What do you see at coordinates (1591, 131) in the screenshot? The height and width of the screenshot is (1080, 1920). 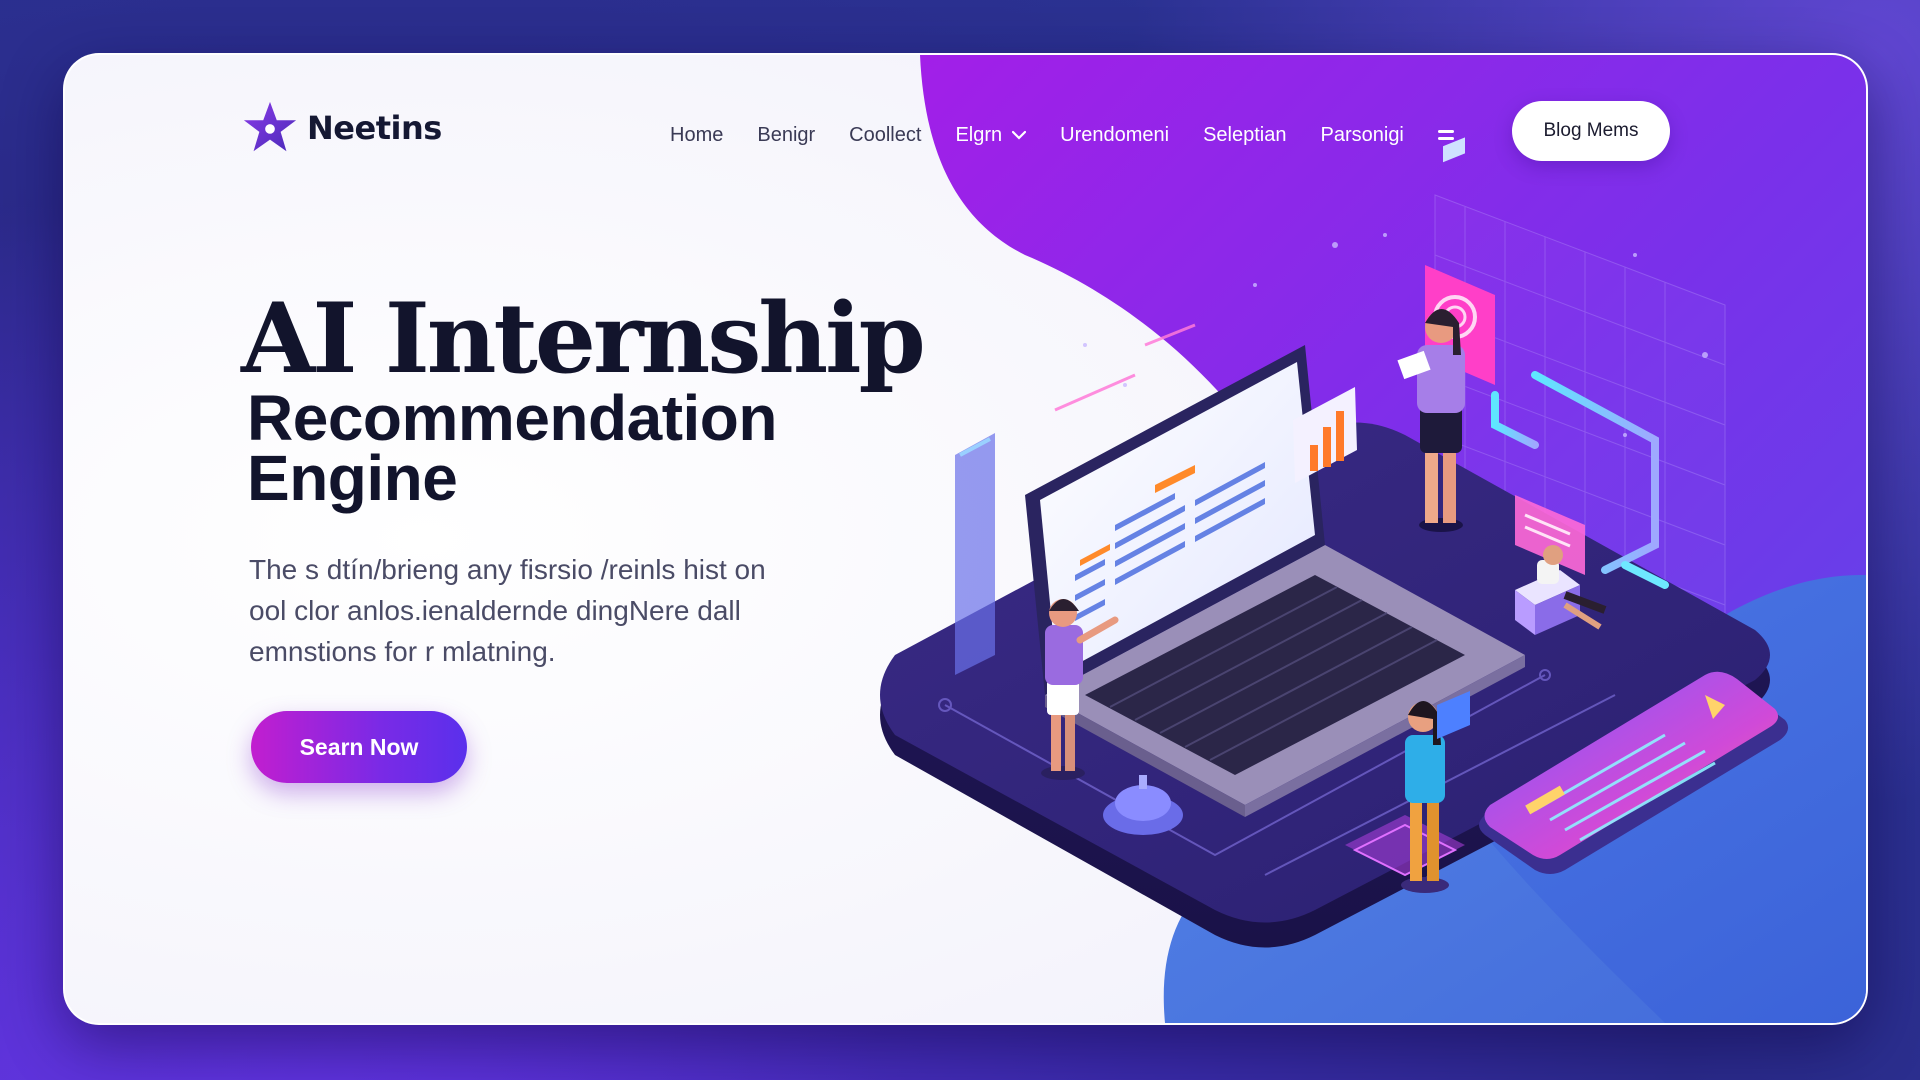 I see `blog-mems-button: Blog Mems` at bounding box center [1591, 131].